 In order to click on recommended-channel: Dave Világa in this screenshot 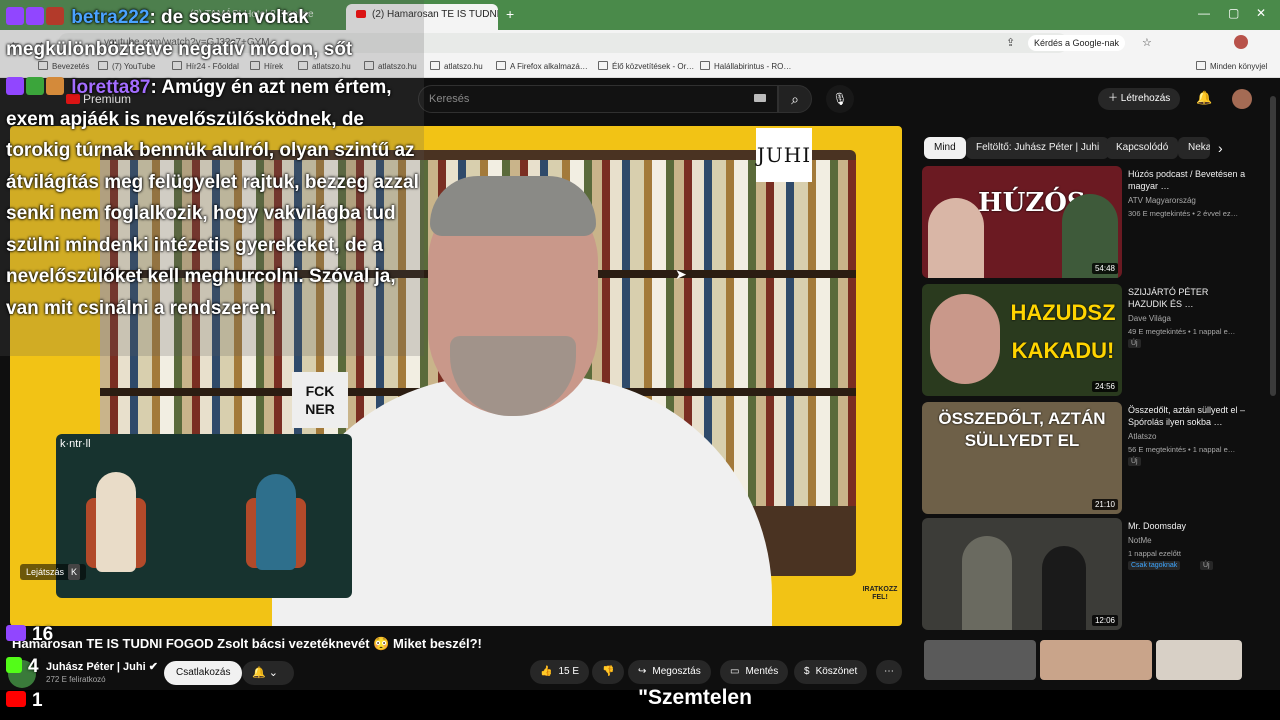, I will do `click(1149, 318)`.